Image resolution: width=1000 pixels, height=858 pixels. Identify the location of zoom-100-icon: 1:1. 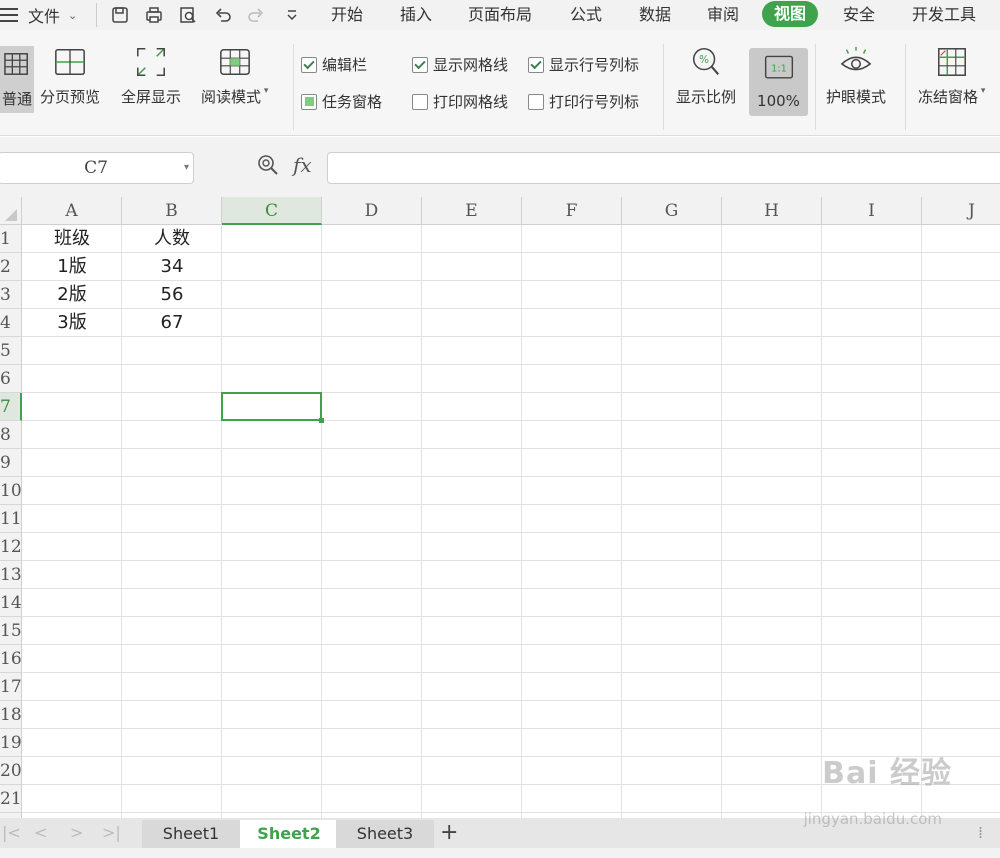
(779, 68).